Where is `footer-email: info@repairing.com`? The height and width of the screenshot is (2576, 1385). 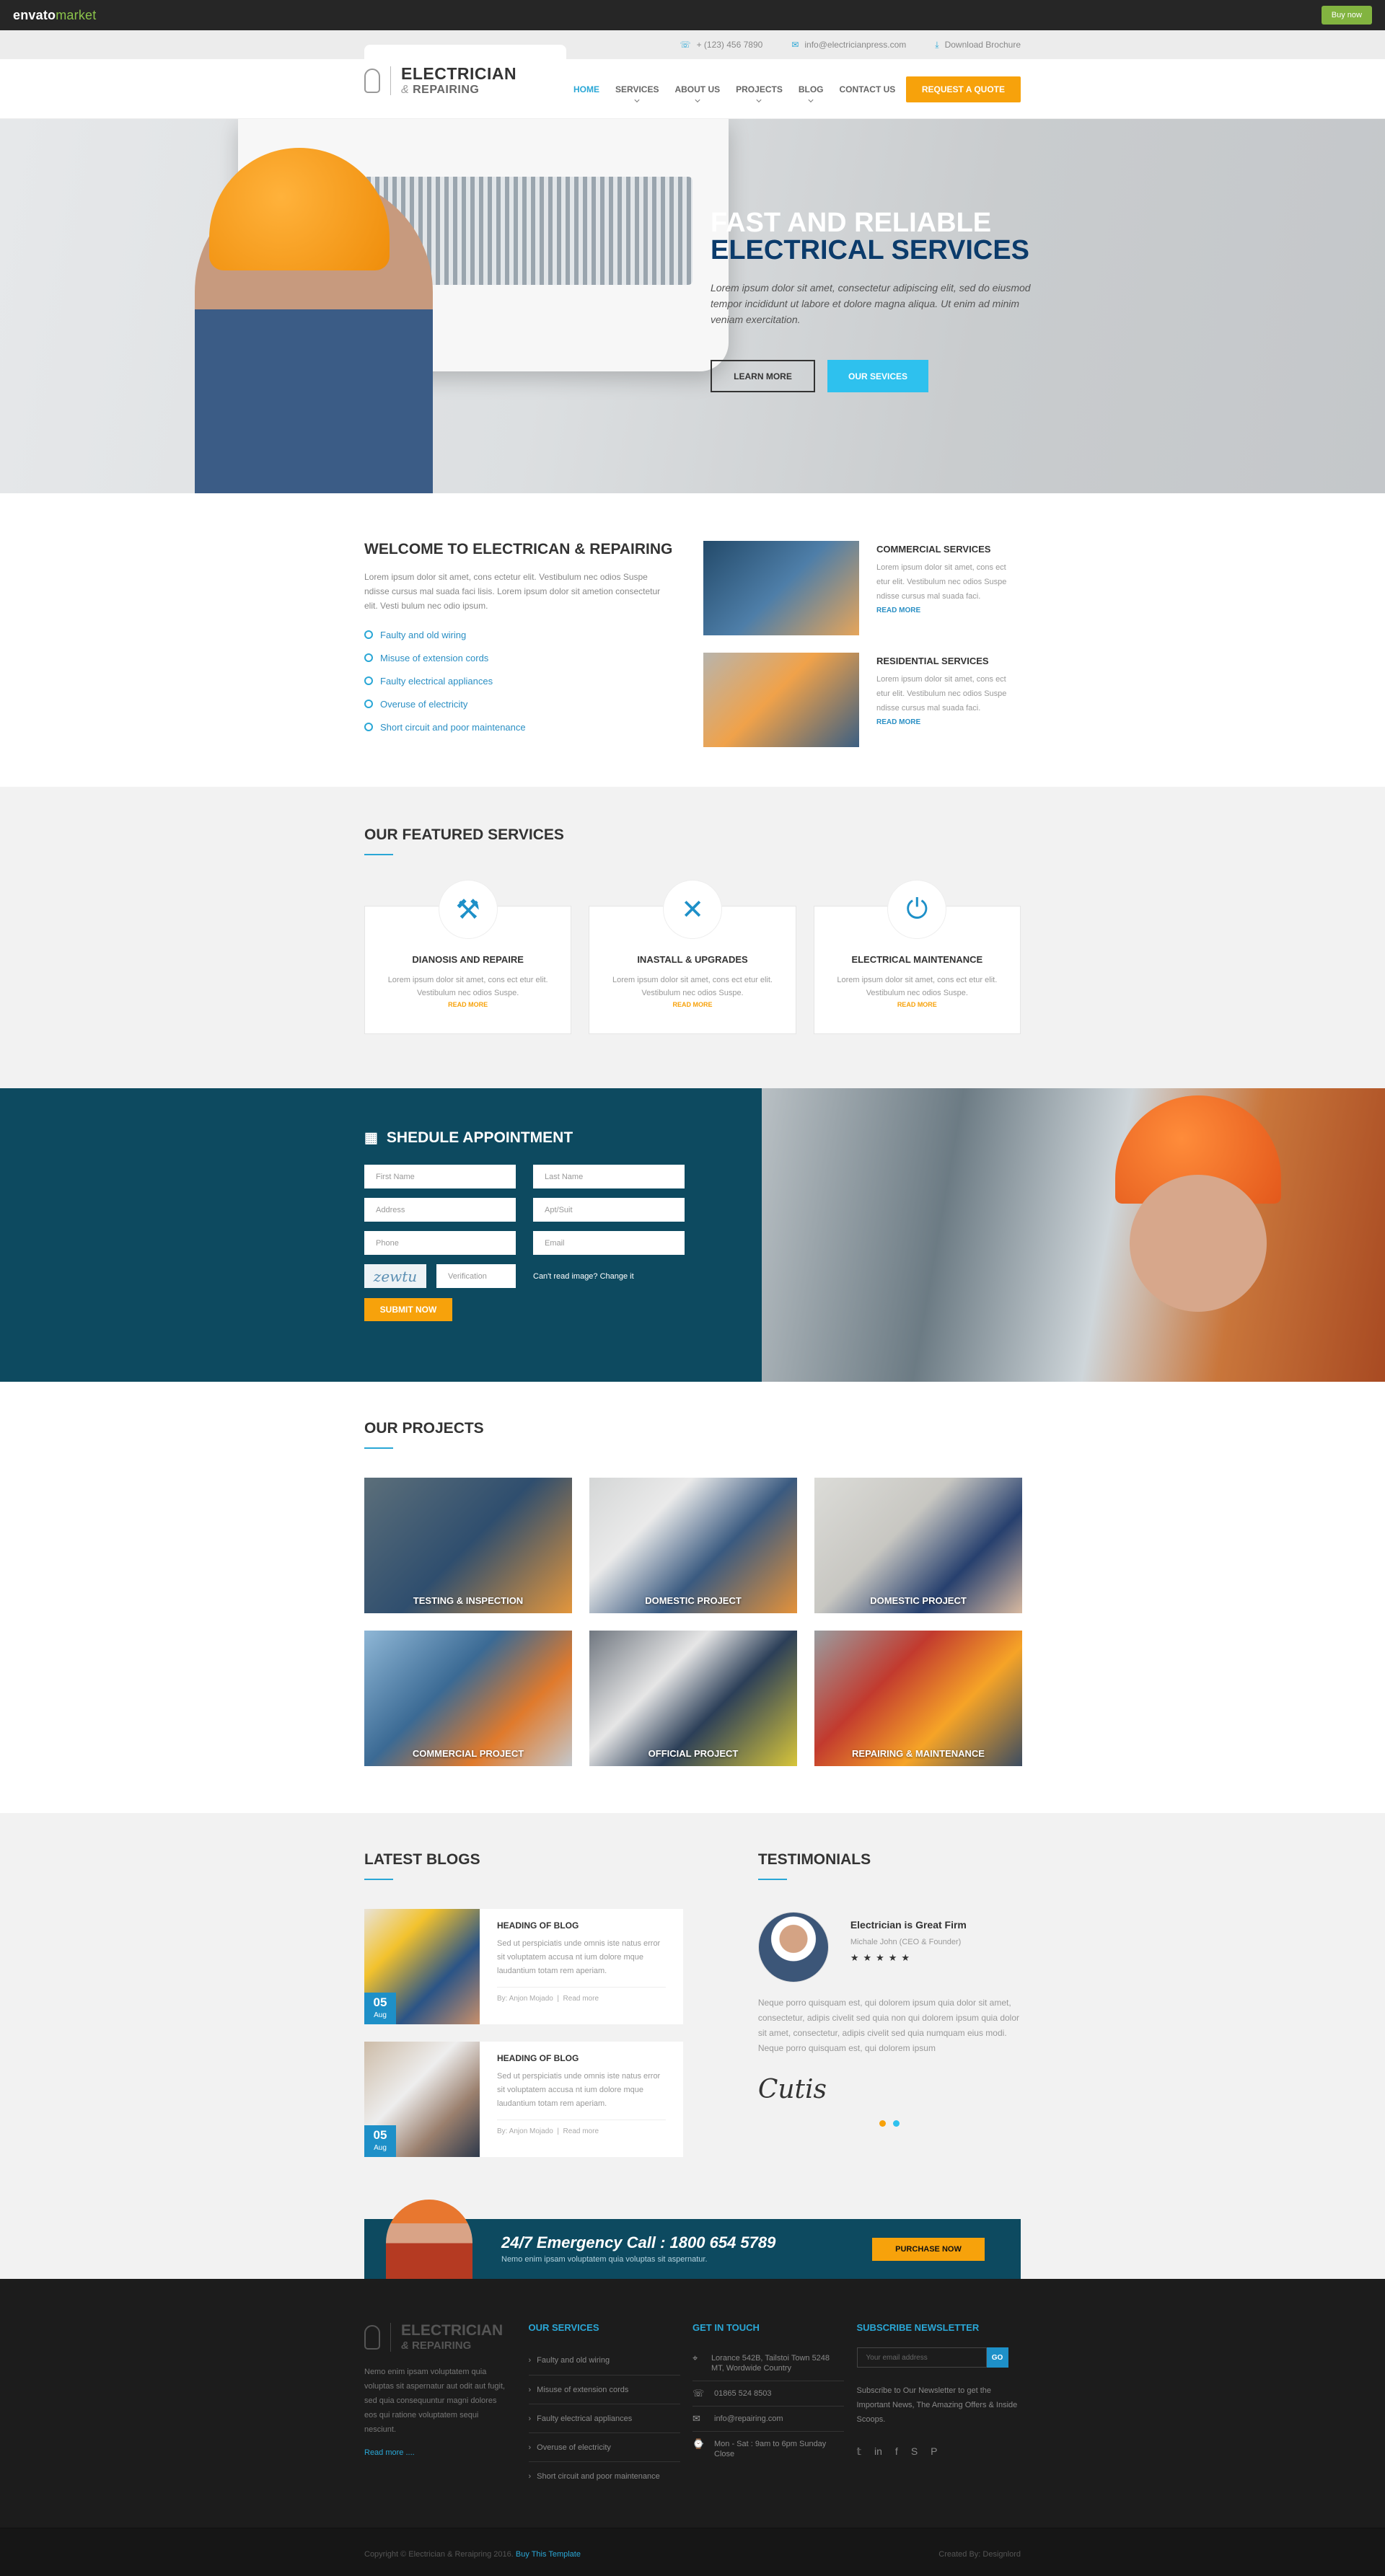
footer-email: info@repairing.com is located at coordinates (748, 2419).